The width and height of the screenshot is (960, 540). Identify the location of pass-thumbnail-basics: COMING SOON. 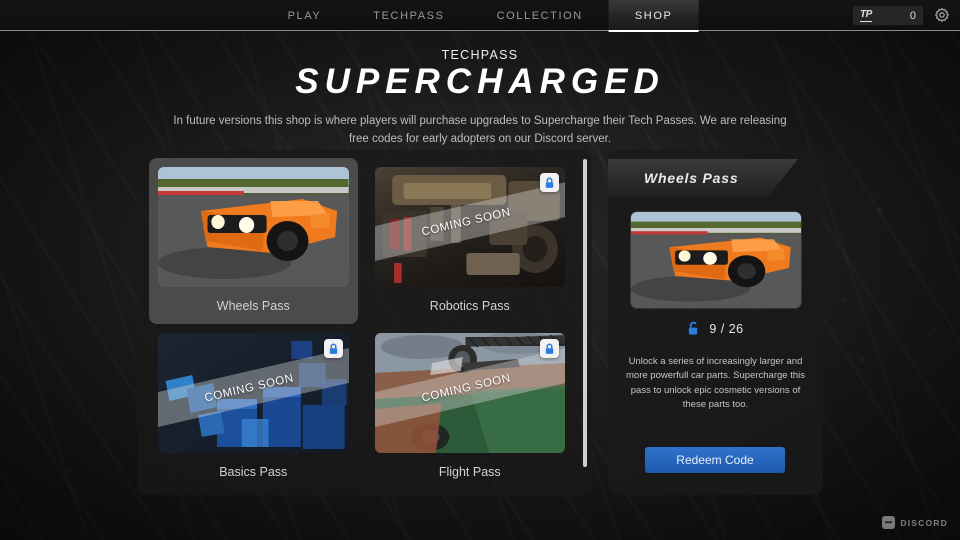
(253, 393).